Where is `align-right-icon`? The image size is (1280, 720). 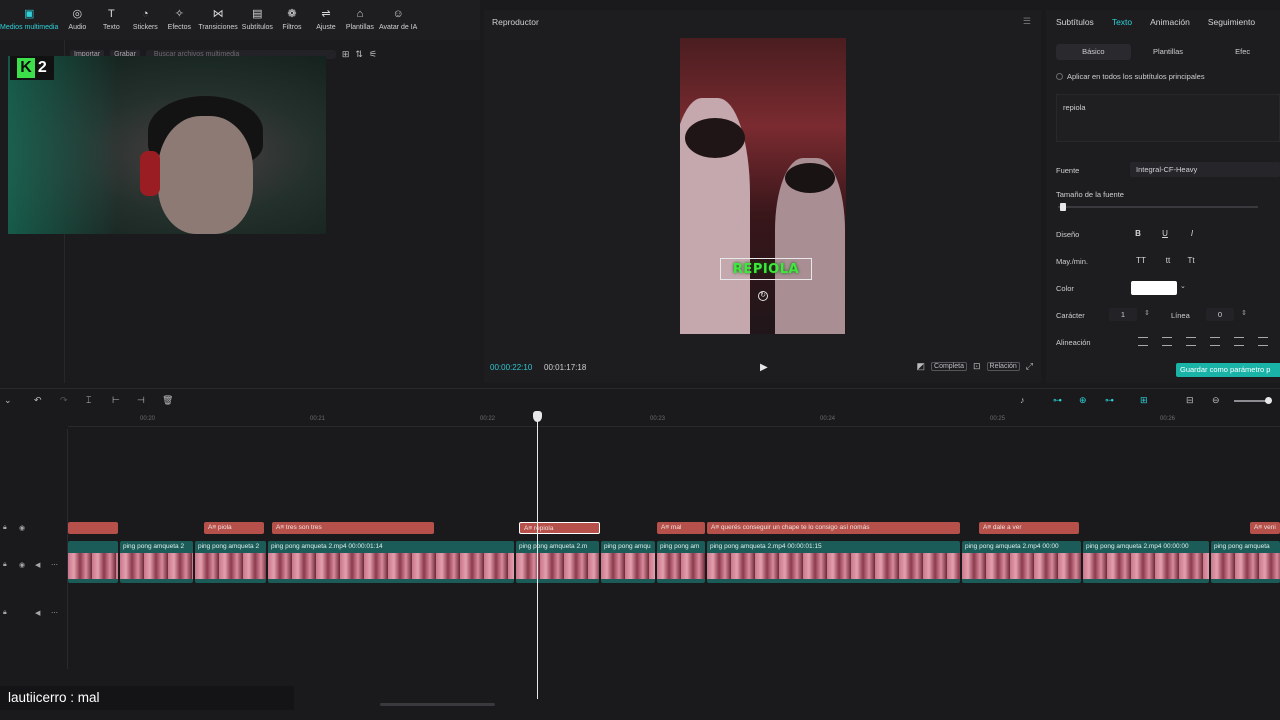
align-right-icon is located at coordinates (1191, 341).